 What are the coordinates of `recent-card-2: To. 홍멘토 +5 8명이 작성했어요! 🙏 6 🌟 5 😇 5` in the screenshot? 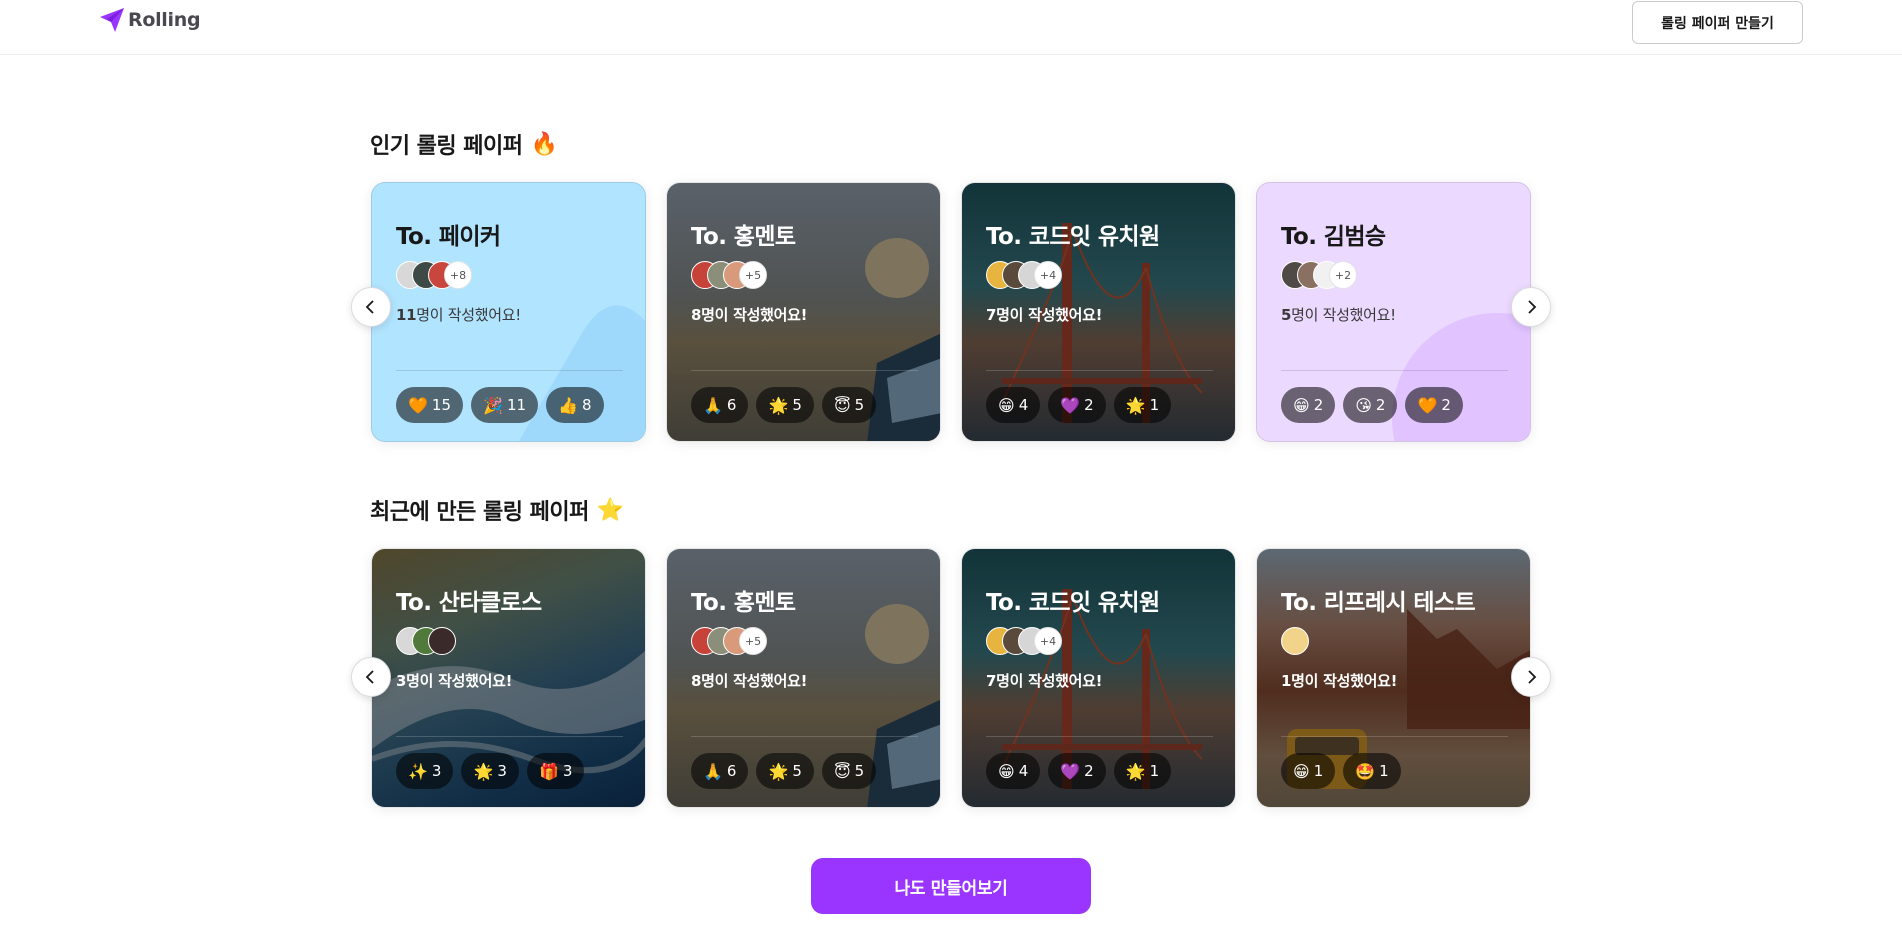 It's located at (803, 678).